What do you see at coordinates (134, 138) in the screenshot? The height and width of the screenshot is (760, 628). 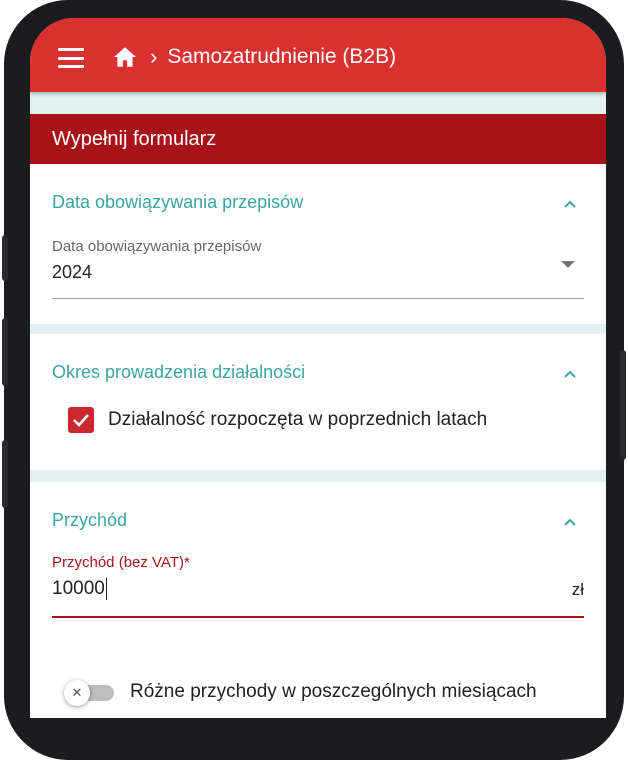 I see `form-header-title: Wypełnij formularz` at bounding box center [134, 138].